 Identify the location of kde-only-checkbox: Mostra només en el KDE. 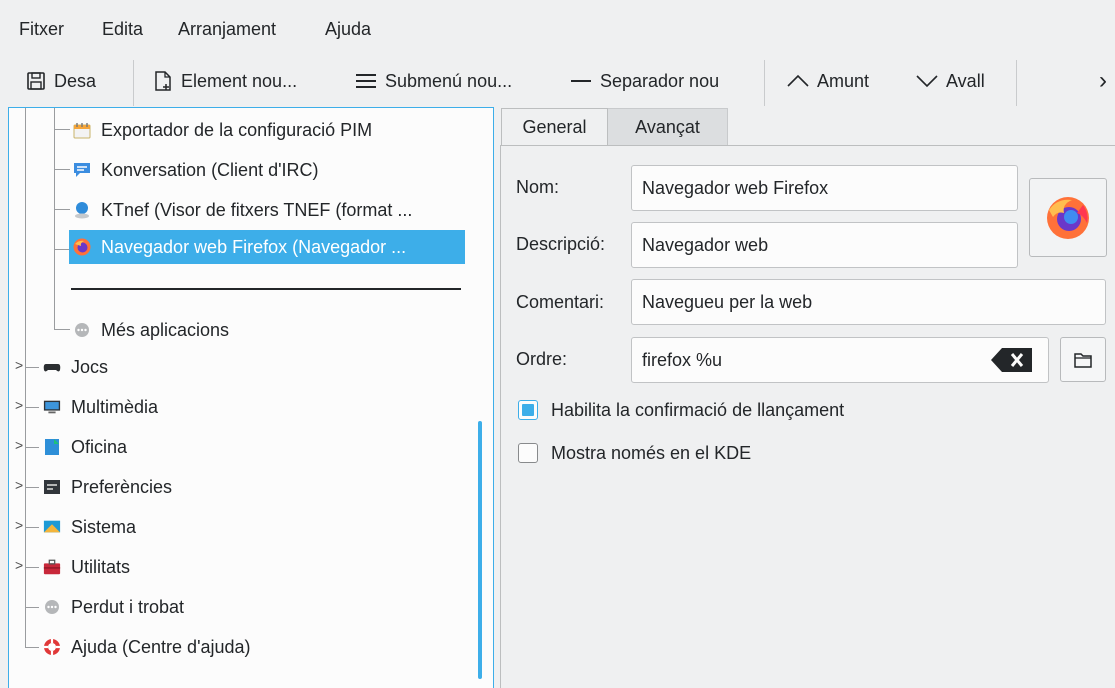
(634, 453).